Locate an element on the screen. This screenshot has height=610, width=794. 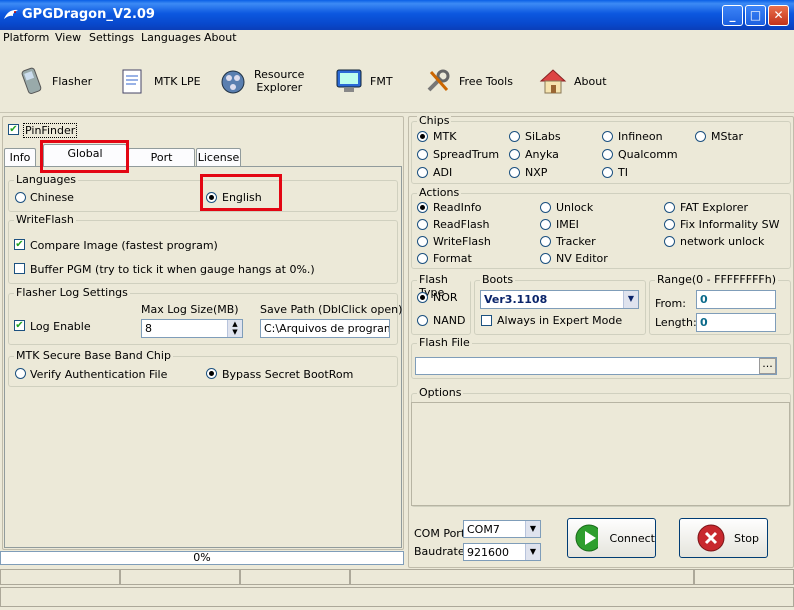
menu-platform: Platform is located at coordinates (26, 37).